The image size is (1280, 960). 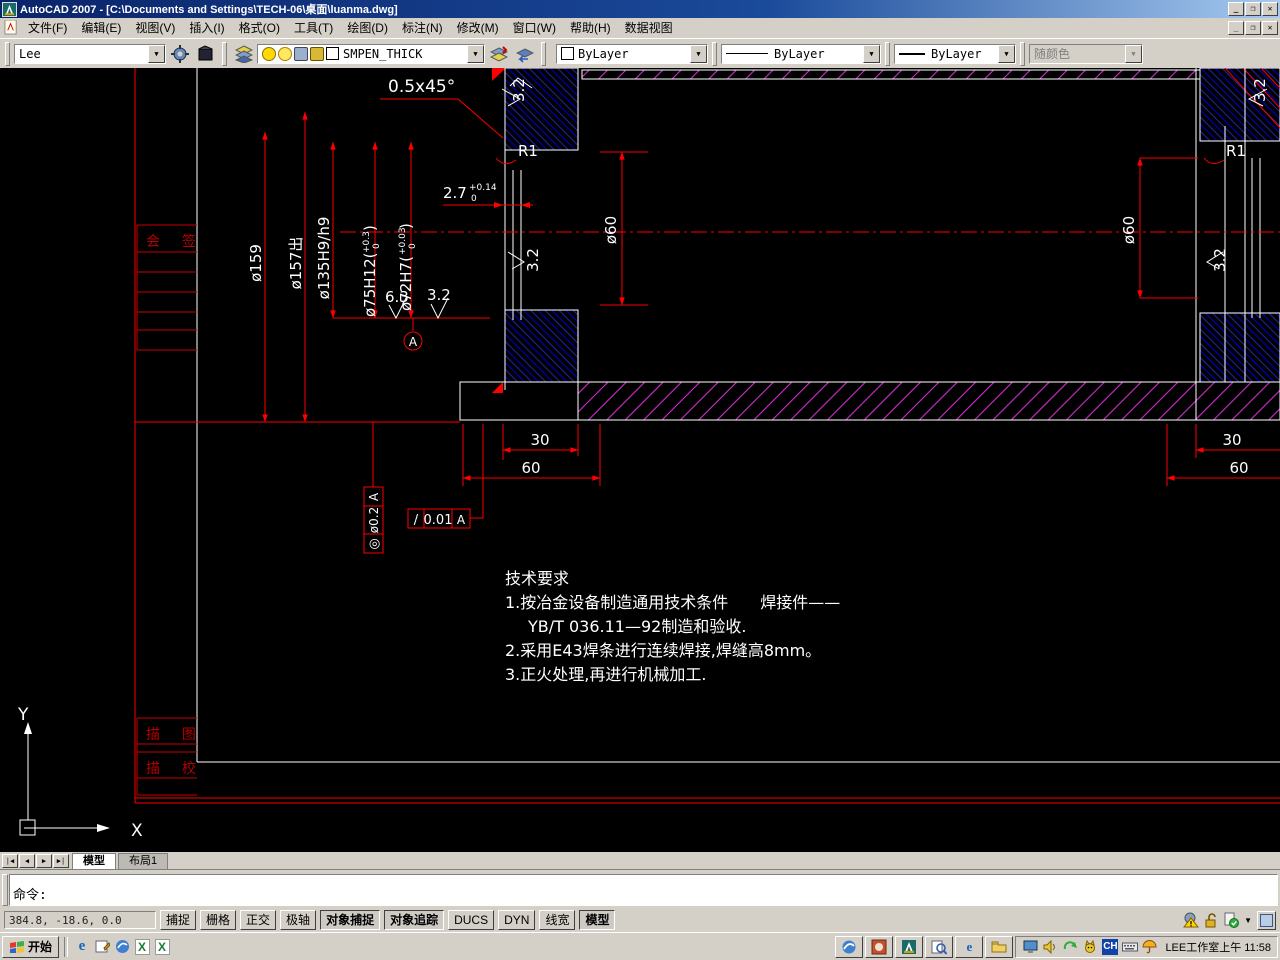 I want to click on command-window-grip, so click(x=5, y=890).